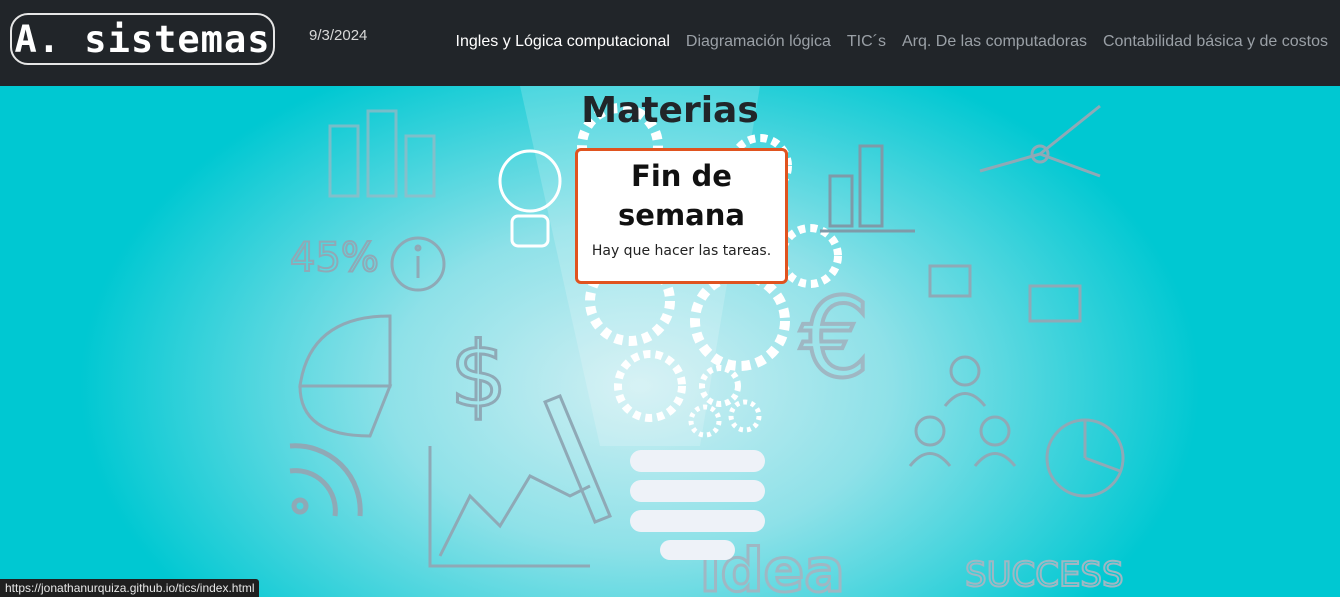 The width and height of the screenshot is (1340, 597). Describe the element at coordinates (478, 375) in the screenshot. I see `dollar-doodle-icon: $` at that location.